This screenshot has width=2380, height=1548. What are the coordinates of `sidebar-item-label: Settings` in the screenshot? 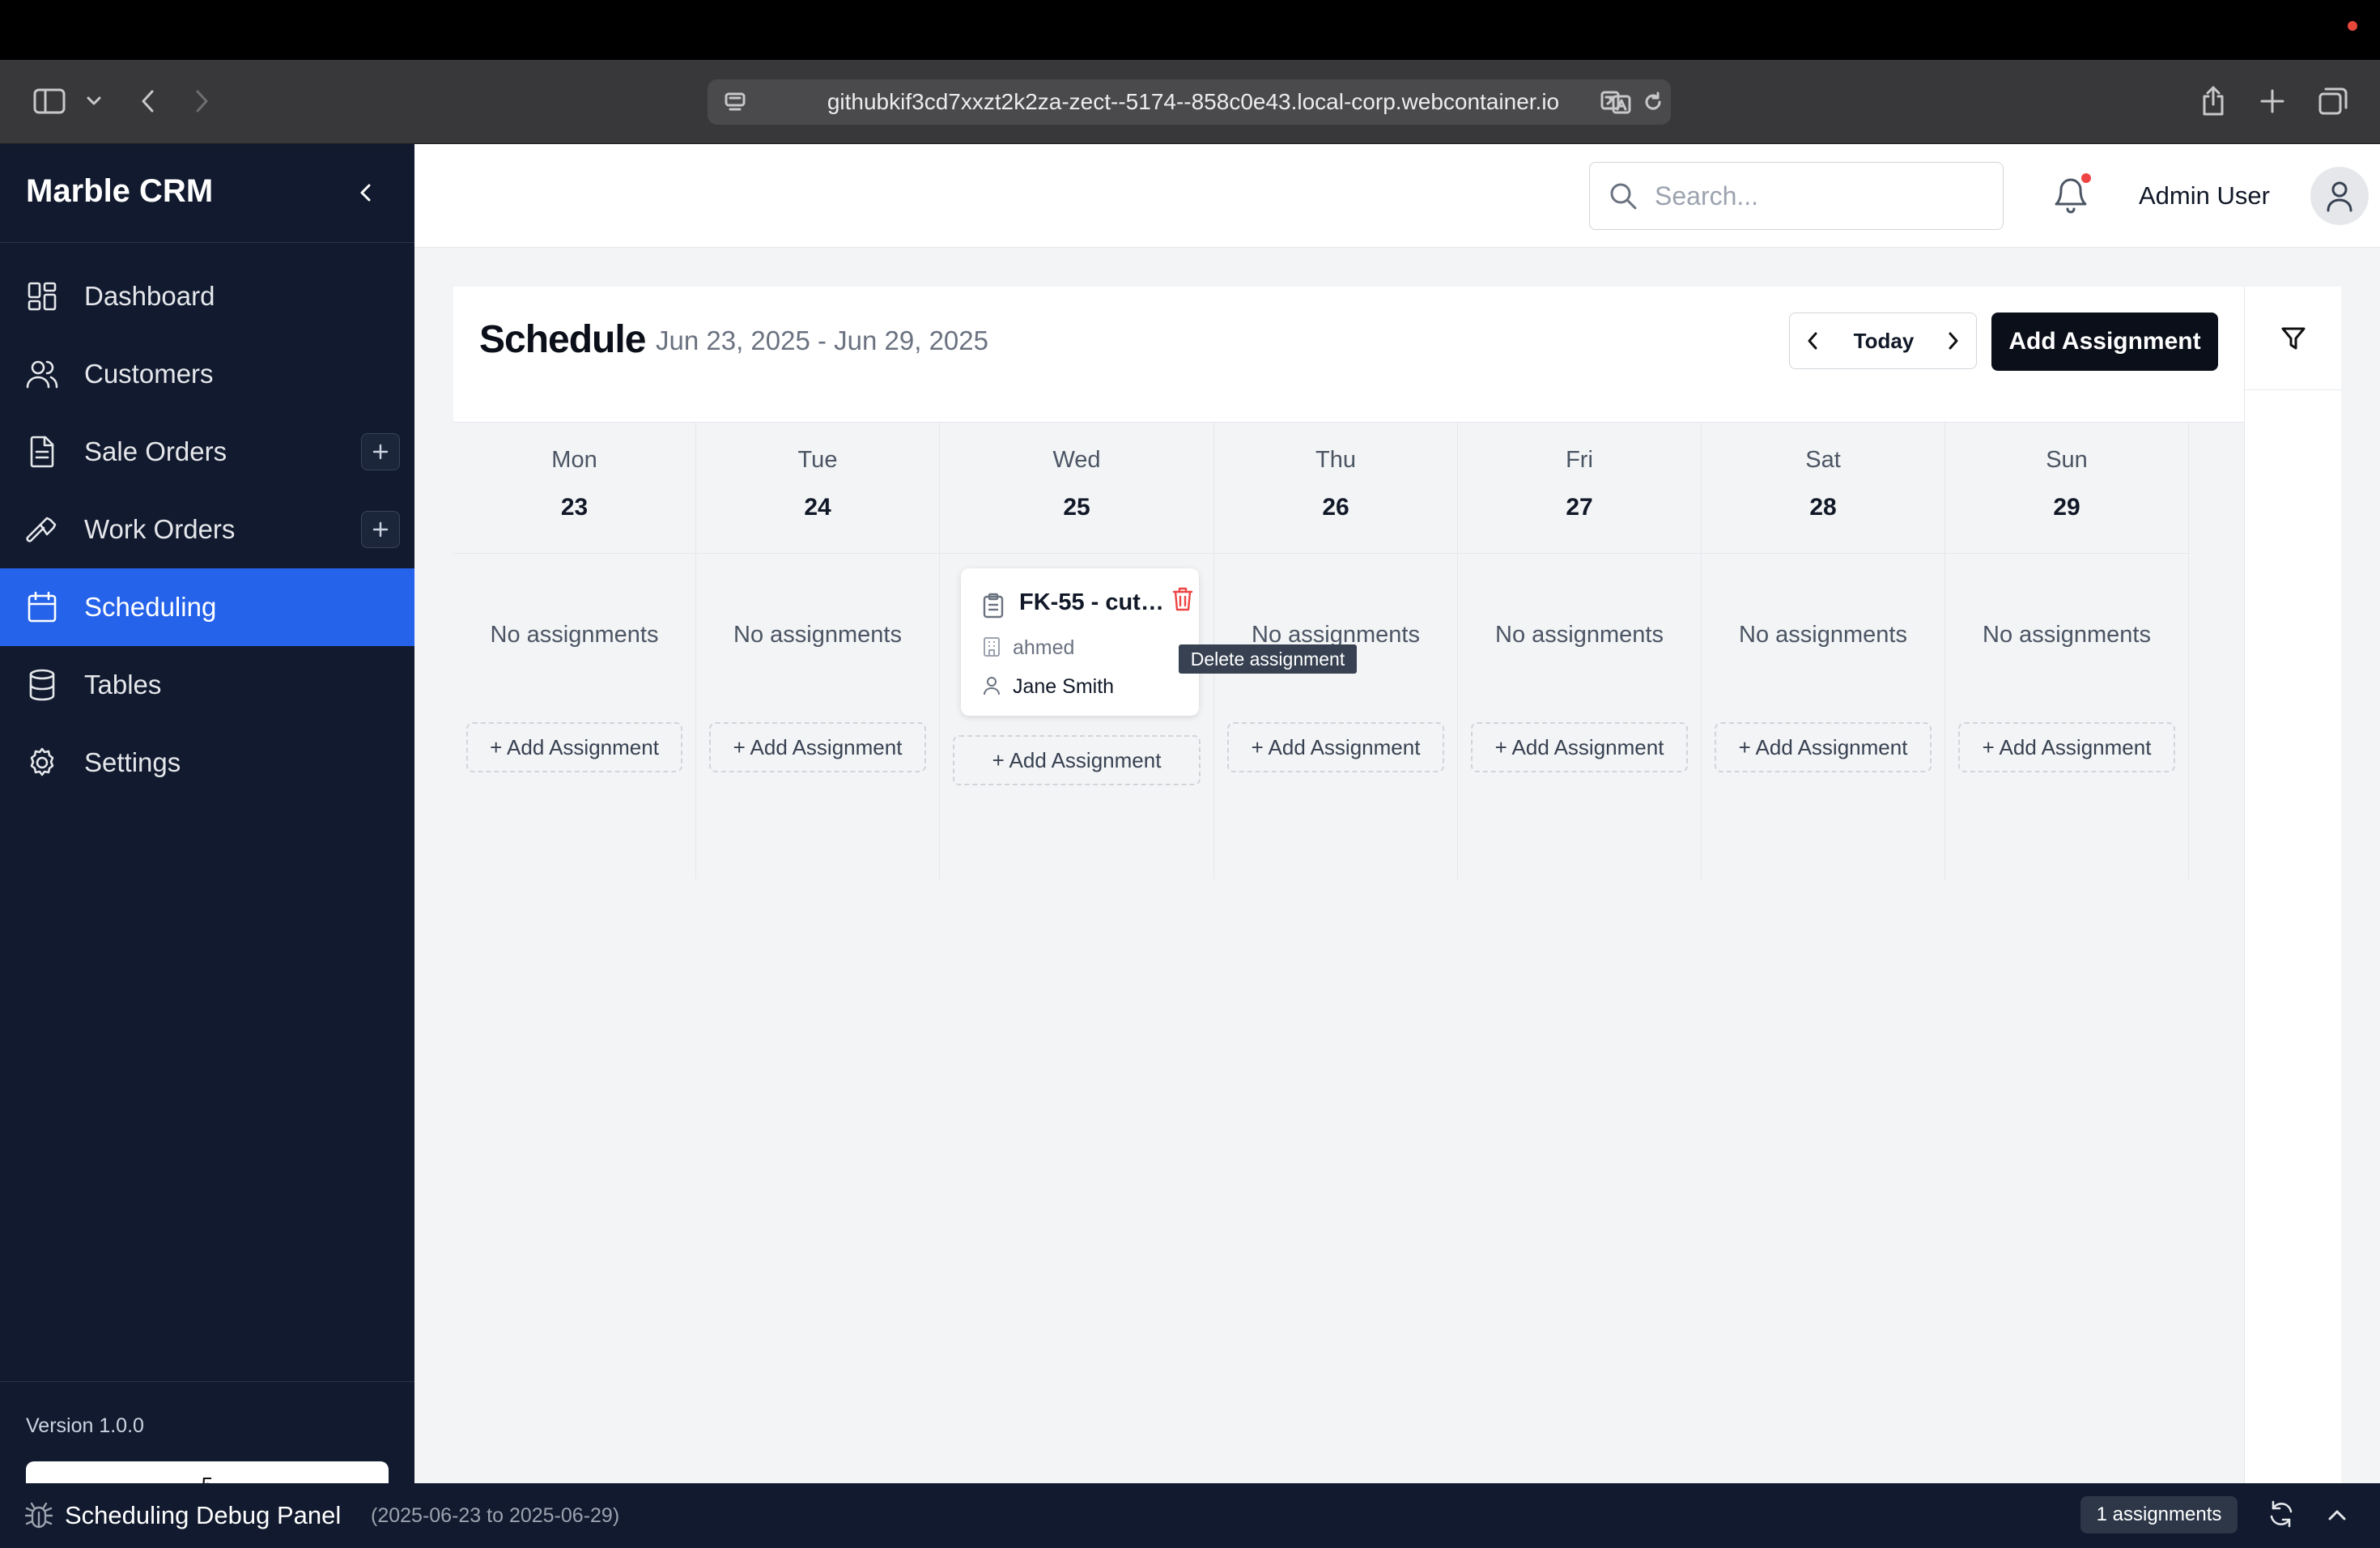 It's located at (132, 762).